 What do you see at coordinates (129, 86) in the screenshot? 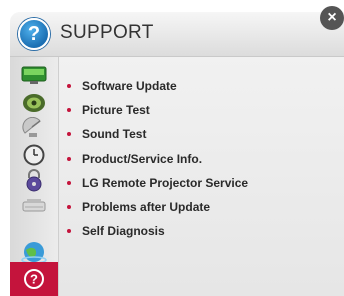
I see `menu-item-label: Software Update` at bounding box center [129, 86].